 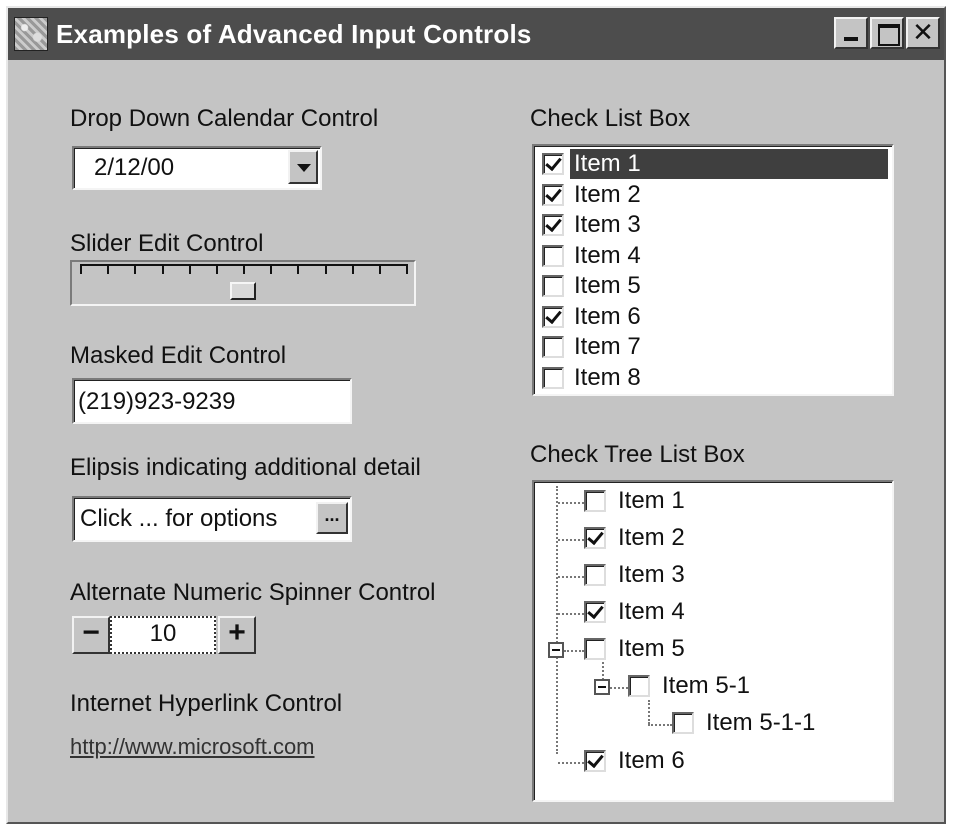 I want to click on spinner-decrement-button: −, so click(x=91, y=635).